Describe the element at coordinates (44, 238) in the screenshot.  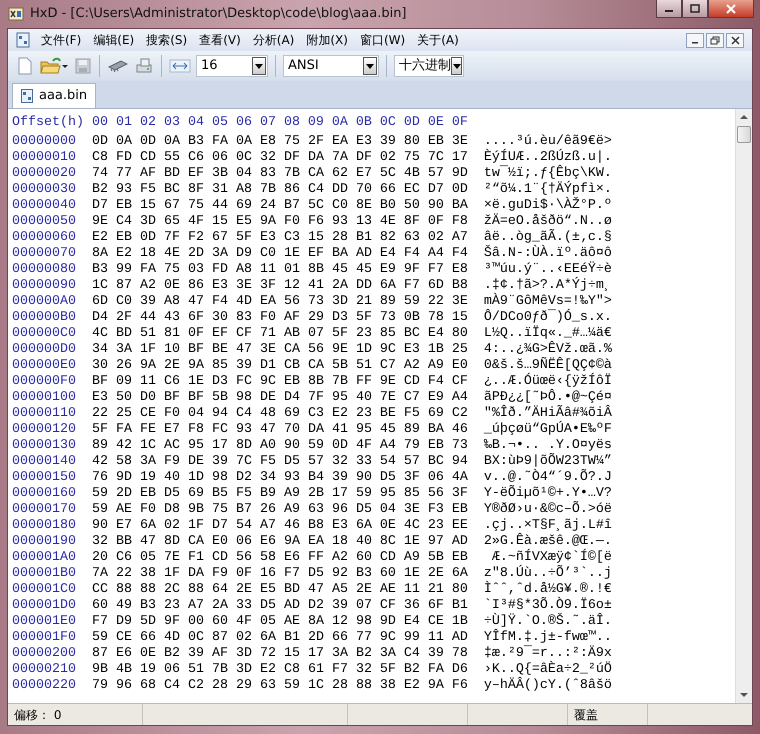
I see `row-offset: 00000060` at that location.